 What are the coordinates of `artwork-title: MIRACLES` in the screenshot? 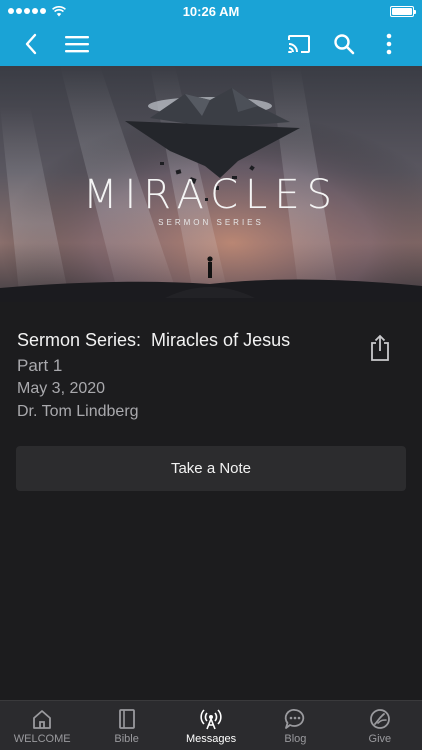 It's located at (211, 195).